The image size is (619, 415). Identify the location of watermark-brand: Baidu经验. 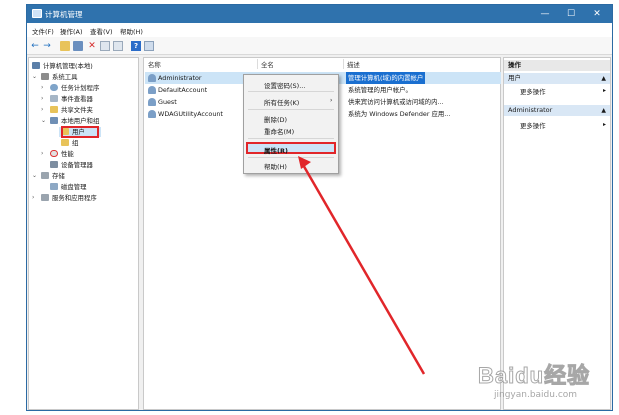
(534, 376).